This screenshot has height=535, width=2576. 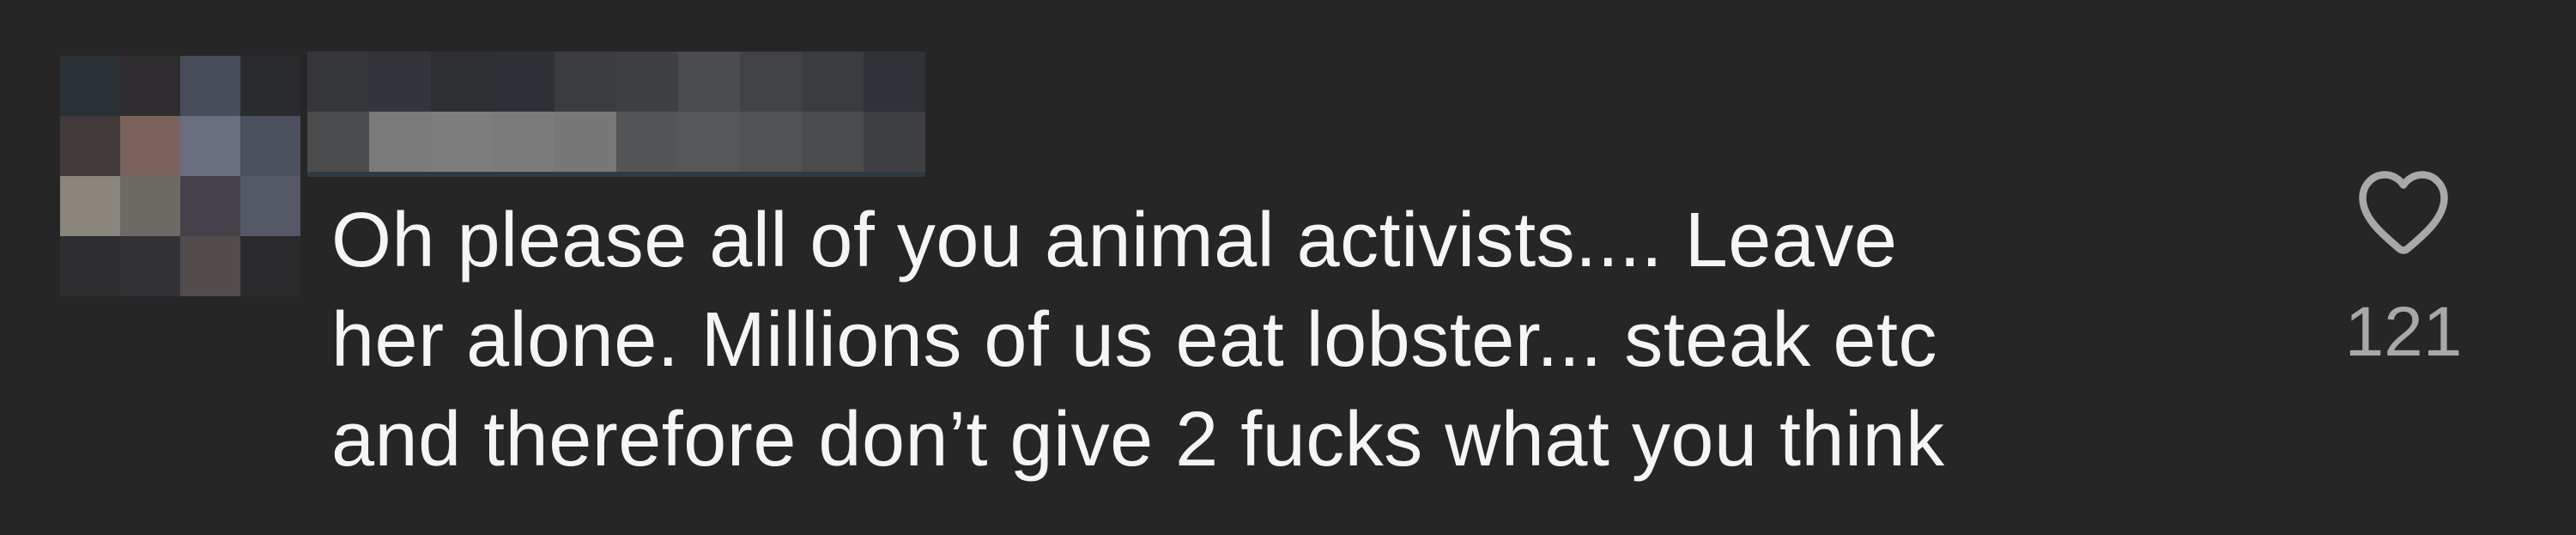 I want to click on username-redacted, so click(x=616, y=115).